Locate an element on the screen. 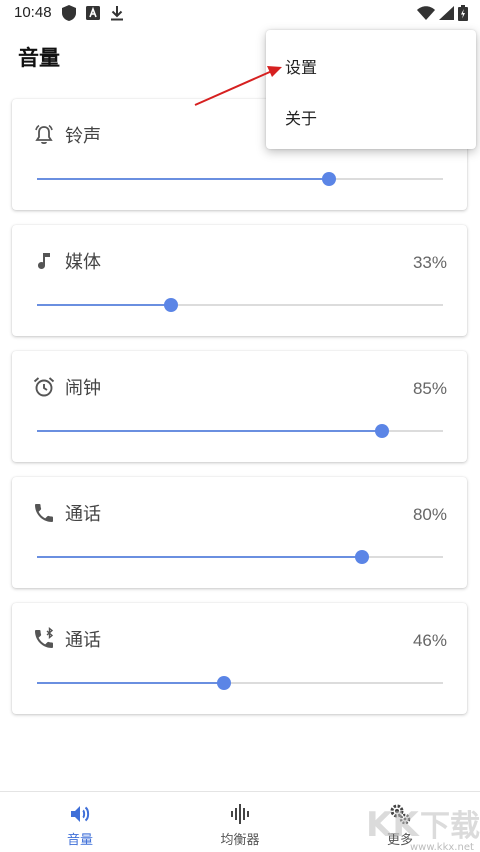  status-time: 10:48 is located at coordinates (33, 12).